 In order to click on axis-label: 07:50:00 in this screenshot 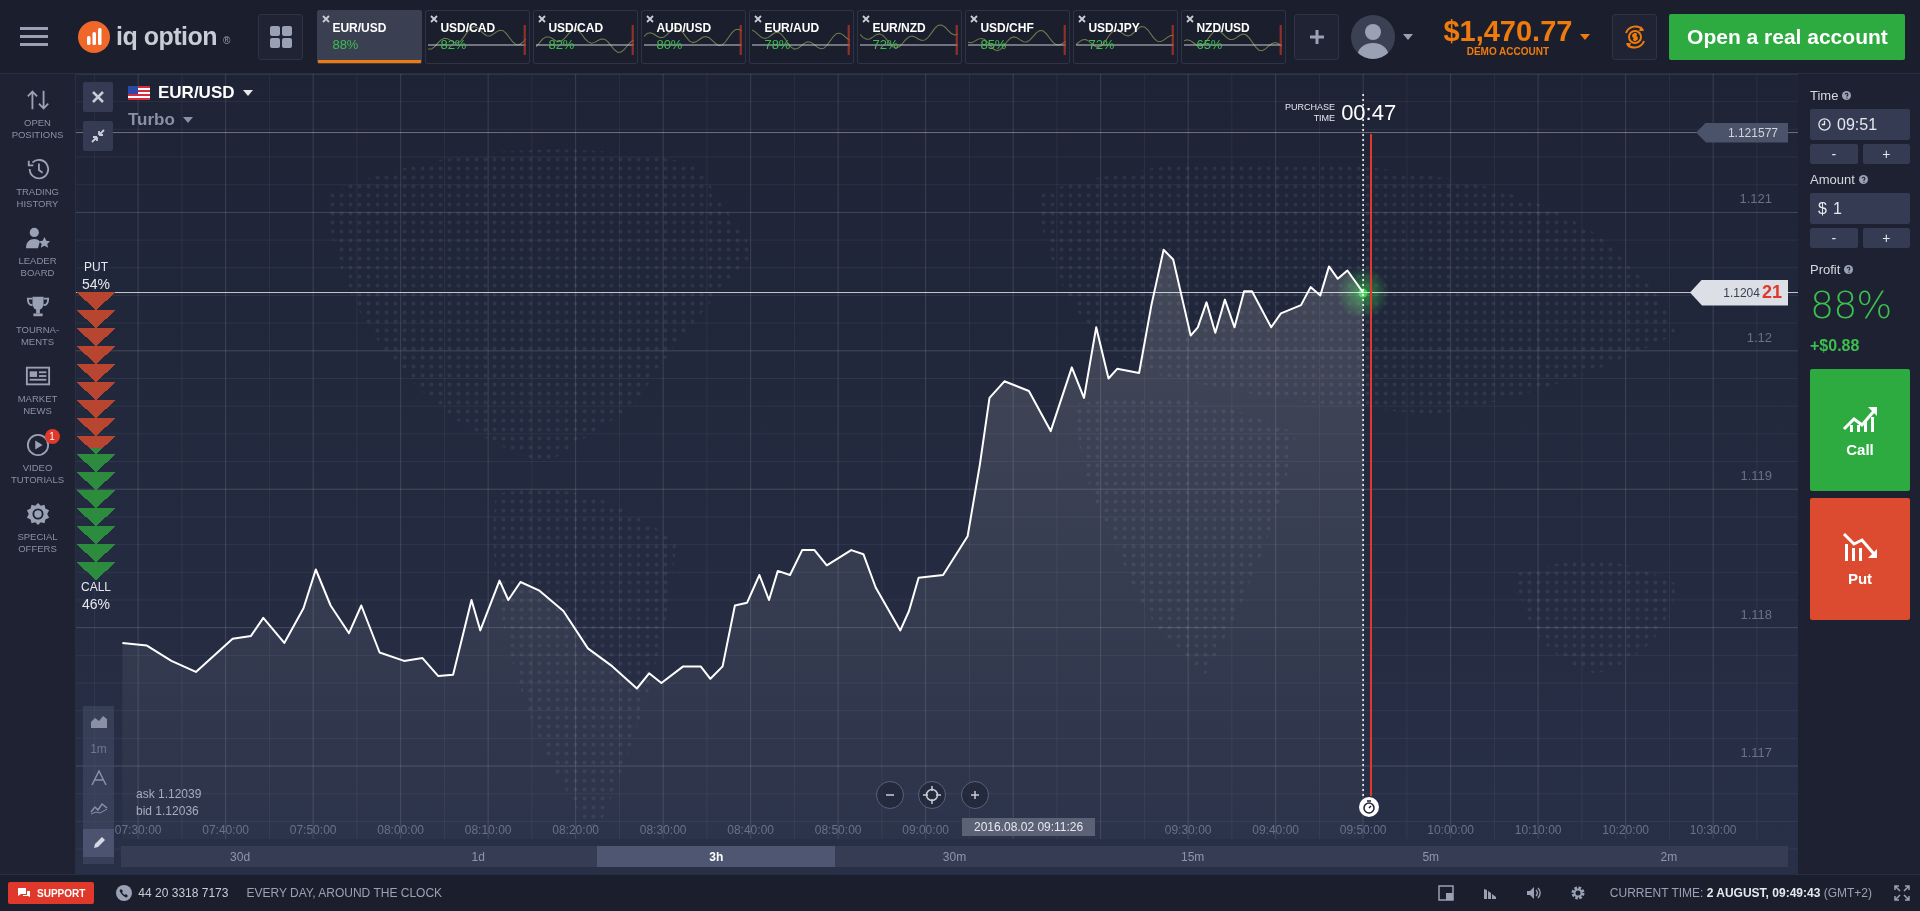, I will do `click(313, 830)`.